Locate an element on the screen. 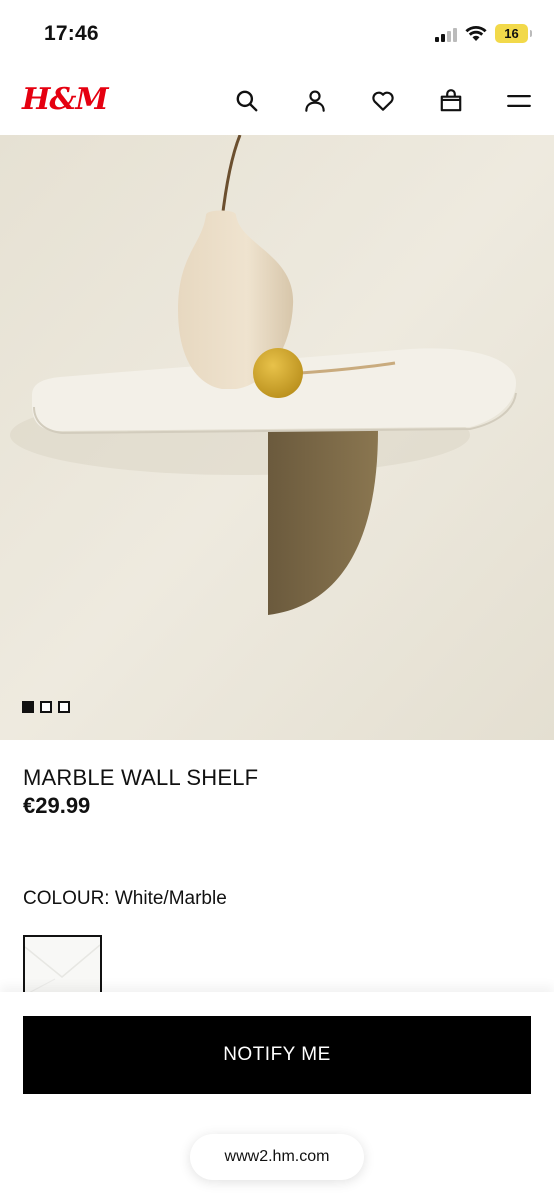 Image resolution: width=554 pixels, height=1200 pixels. browser-url-bar: www2.hm.com is located at coordinates (277, 1157).